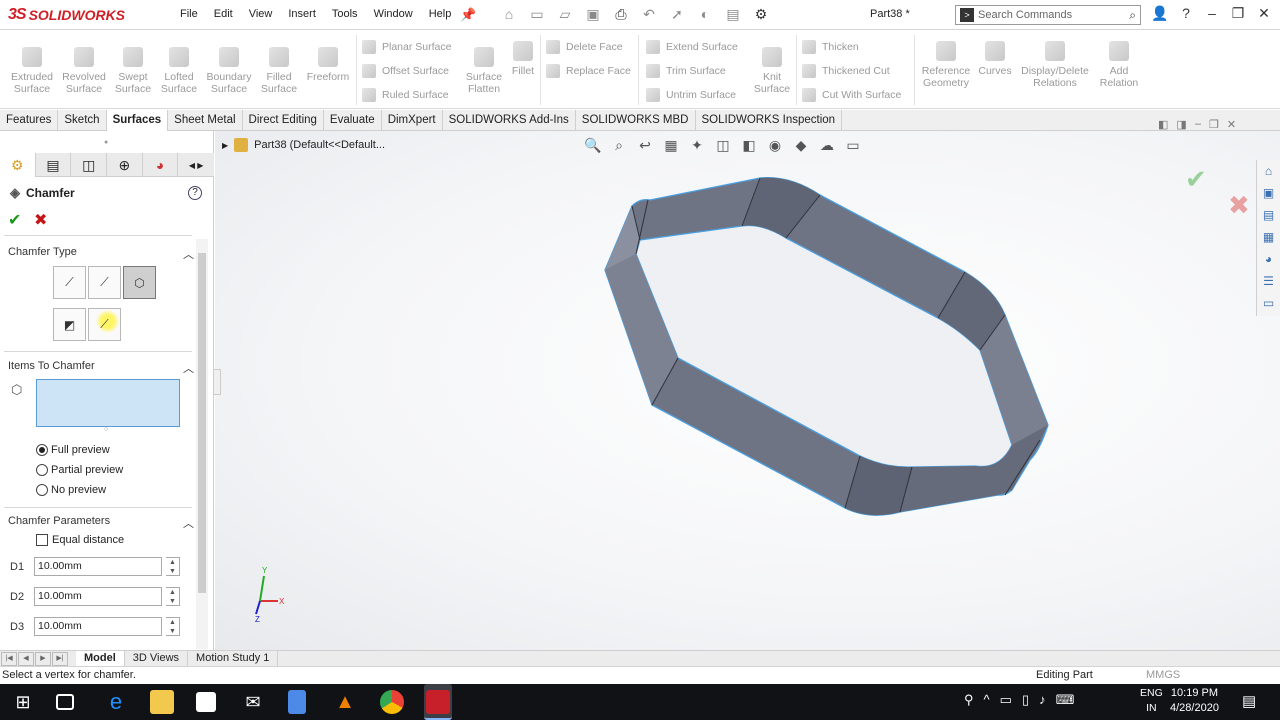 This screenshot has height=720, width=1280. Describe the element at coordinates (846, 71) in the screenshot. I see `thickened-cut-button: Thickened Cut` at that location.